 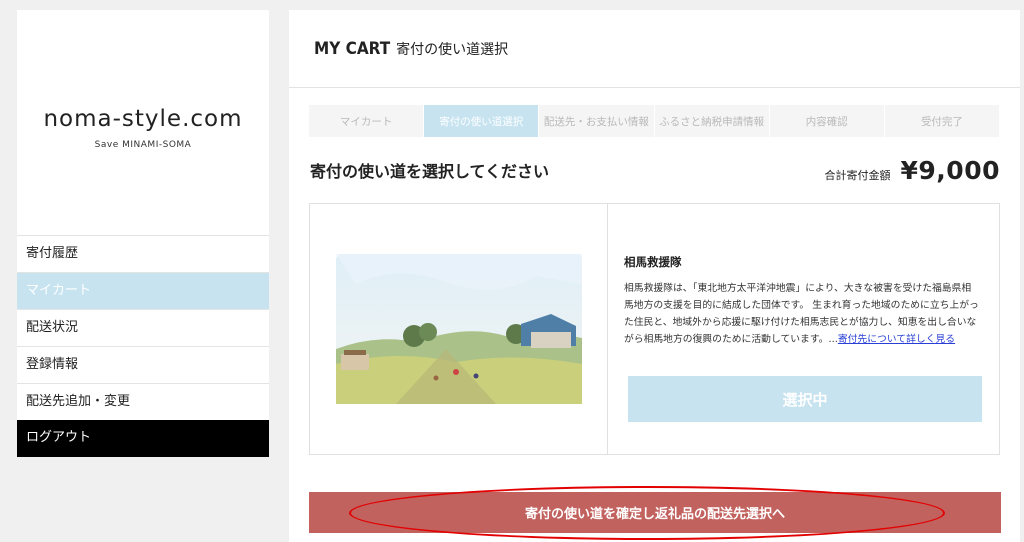 I want to click on total-donation: 合計寄付金額 ¥9,000, so click(x=912, y=170).